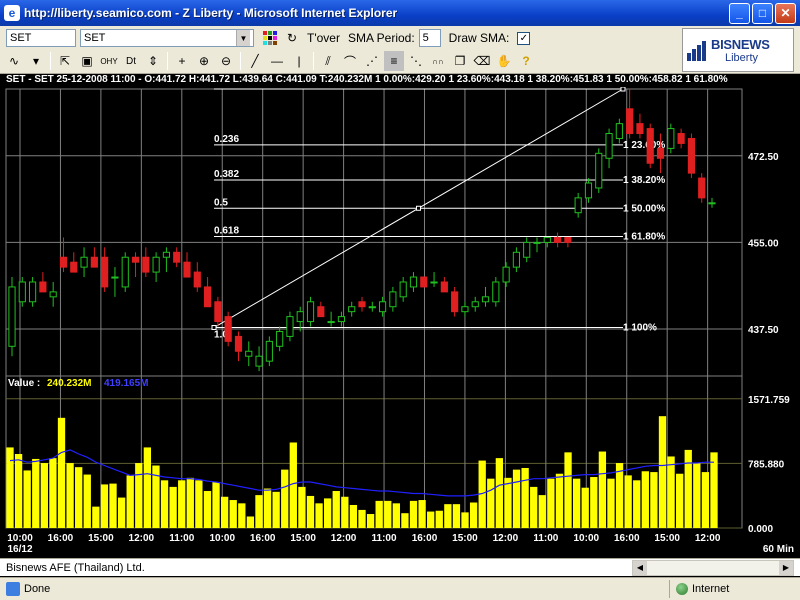  Describe the element at coordinates (400, 588) in the screenshot. I see `status-bar: Done Internet` at that location.